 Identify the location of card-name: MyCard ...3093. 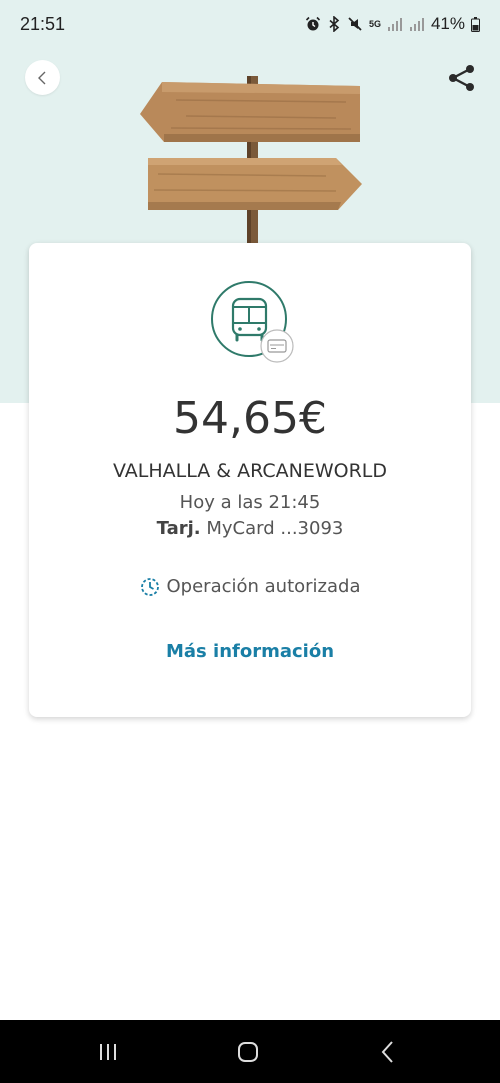
(275, 528).